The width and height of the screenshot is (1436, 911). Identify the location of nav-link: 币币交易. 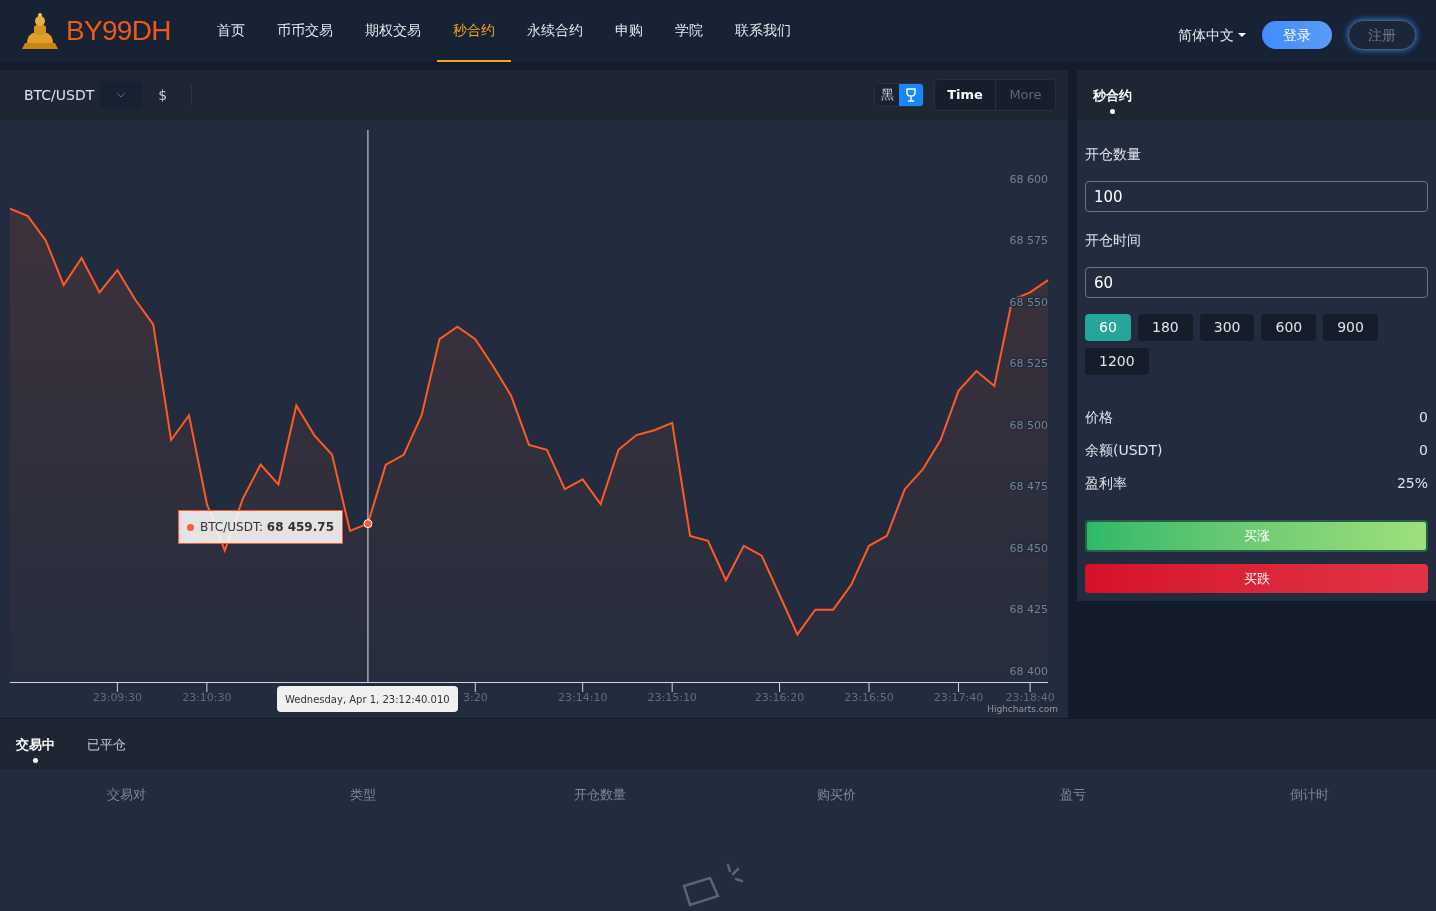
(304, 31).